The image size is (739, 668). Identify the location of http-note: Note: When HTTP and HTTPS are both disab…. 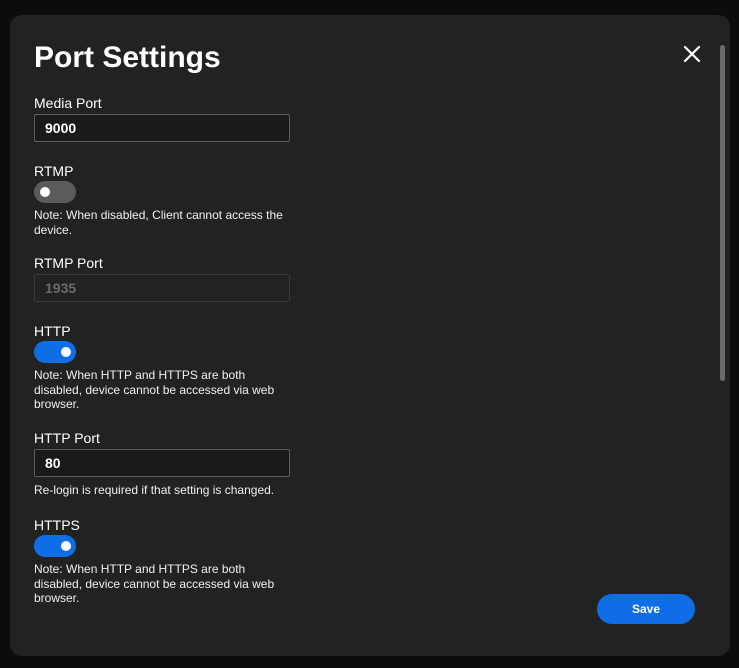
(154, 389).